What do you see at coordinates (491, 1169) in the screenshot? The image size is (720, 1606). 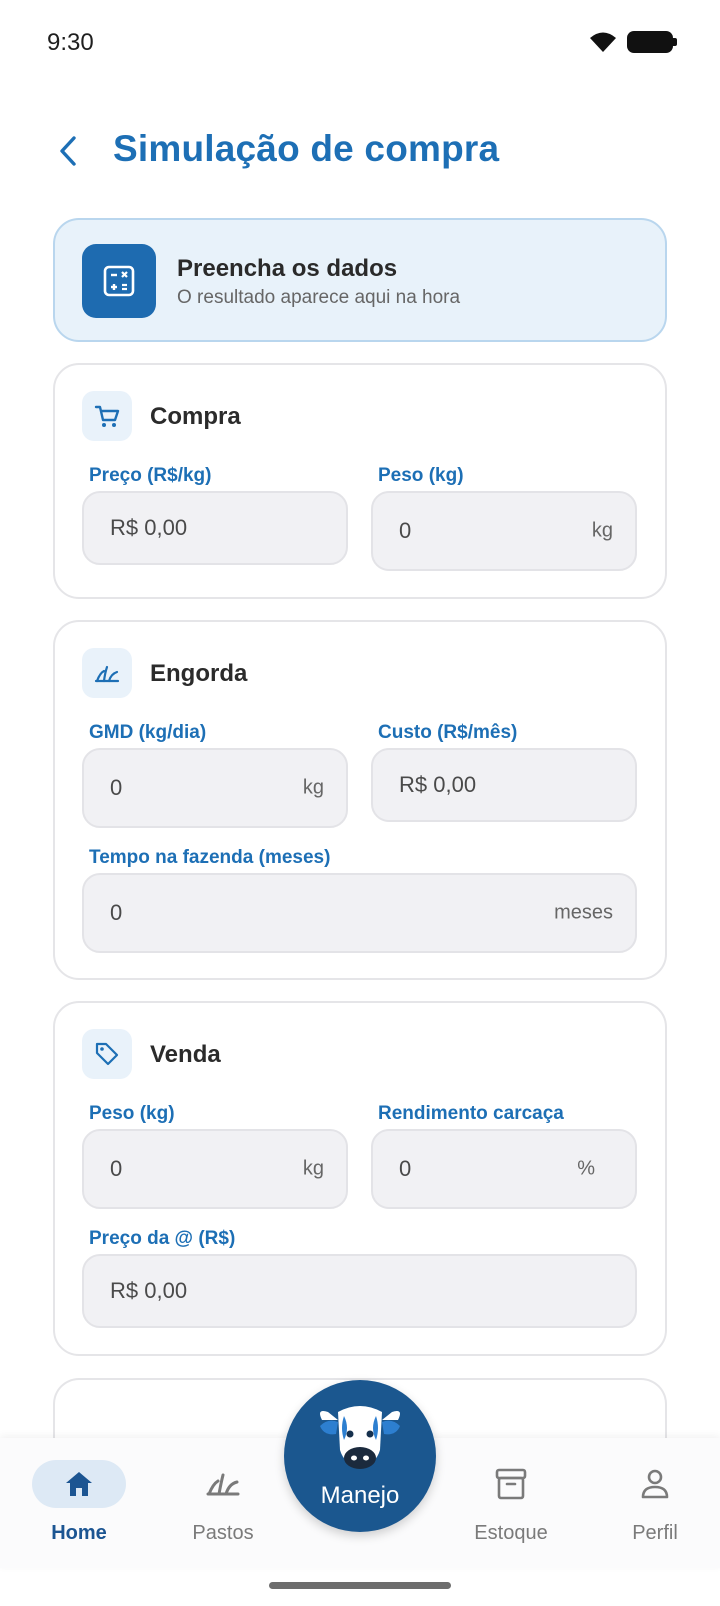 I see `venda-rendimento-input` at bounding box center [491, 1169].